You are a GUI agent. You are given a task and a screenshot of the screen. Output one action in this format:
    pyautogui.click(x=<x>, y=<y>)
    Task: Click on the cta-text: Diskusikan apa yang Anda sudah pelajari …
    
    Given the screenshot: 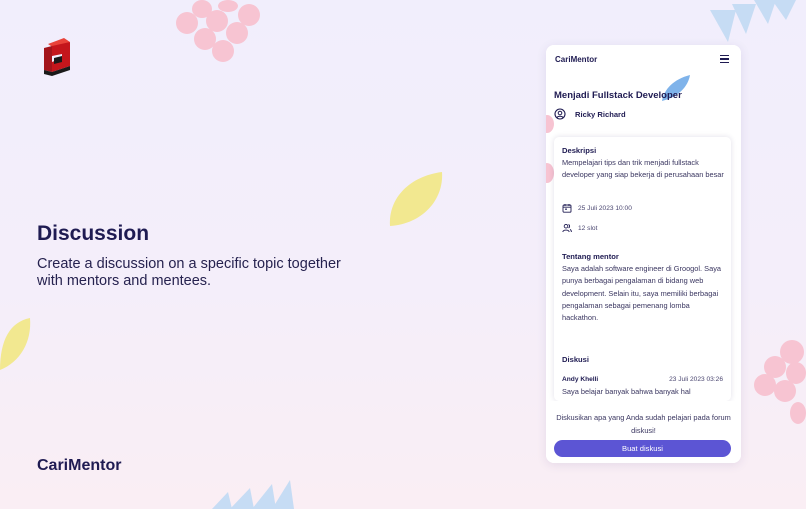 What is the action you would take?
    pyautogui.click(x=643, y=424)
    